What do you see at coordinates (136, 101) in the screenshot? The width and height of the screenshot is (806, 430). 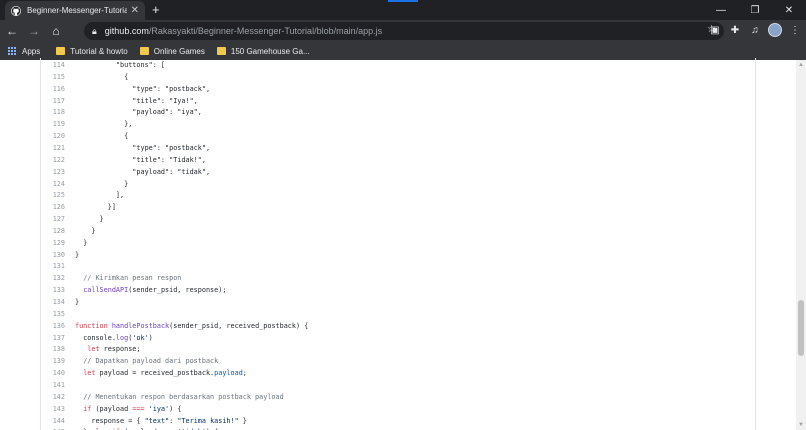 I see `code-text: "title": "Iya!",` at bounding box center [136, 101].